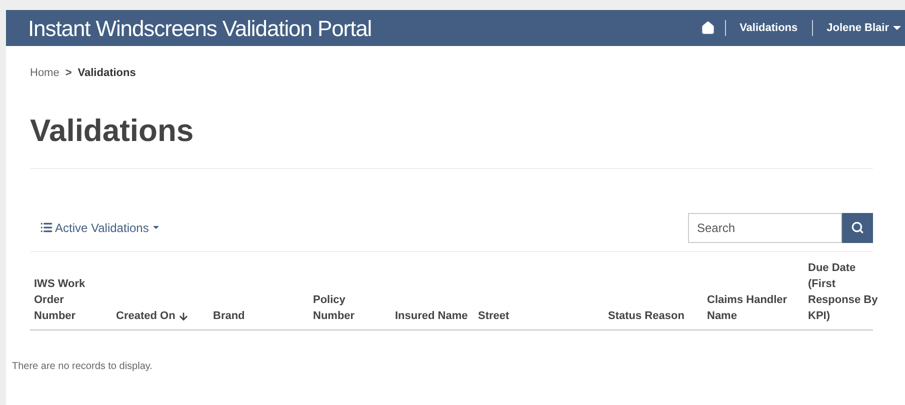 This screenshot has width=905, height=405. I want to click on column-header: Street, so click(494, 316).